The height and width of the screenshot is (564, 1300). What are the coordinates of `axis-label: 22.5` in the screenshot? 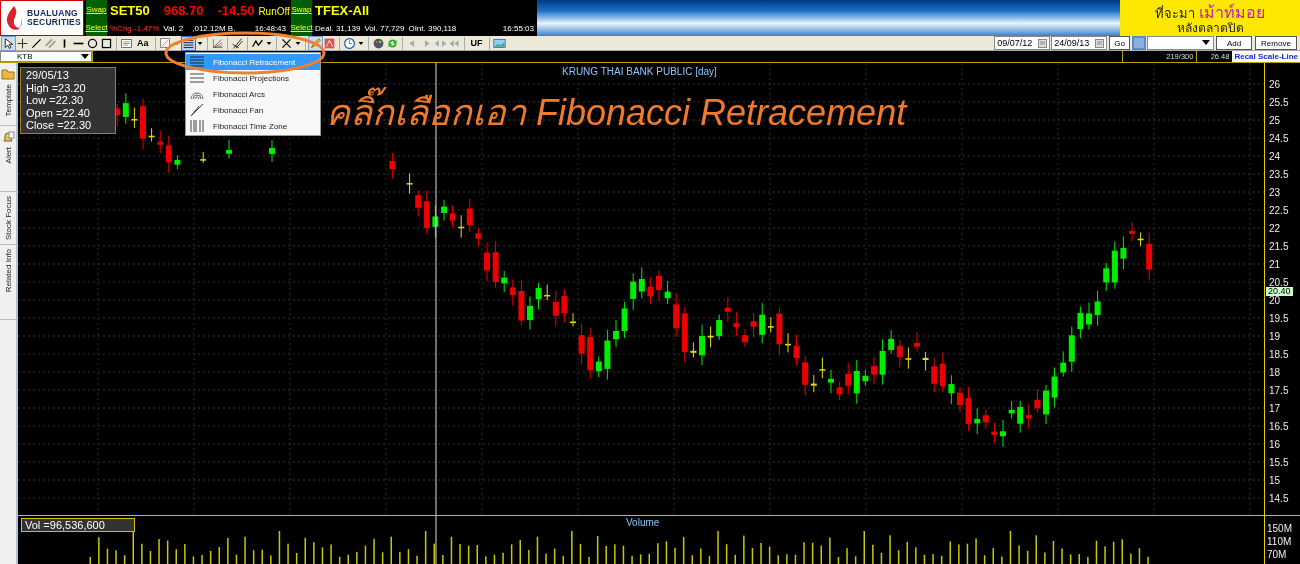 It's located at (1279, 210).